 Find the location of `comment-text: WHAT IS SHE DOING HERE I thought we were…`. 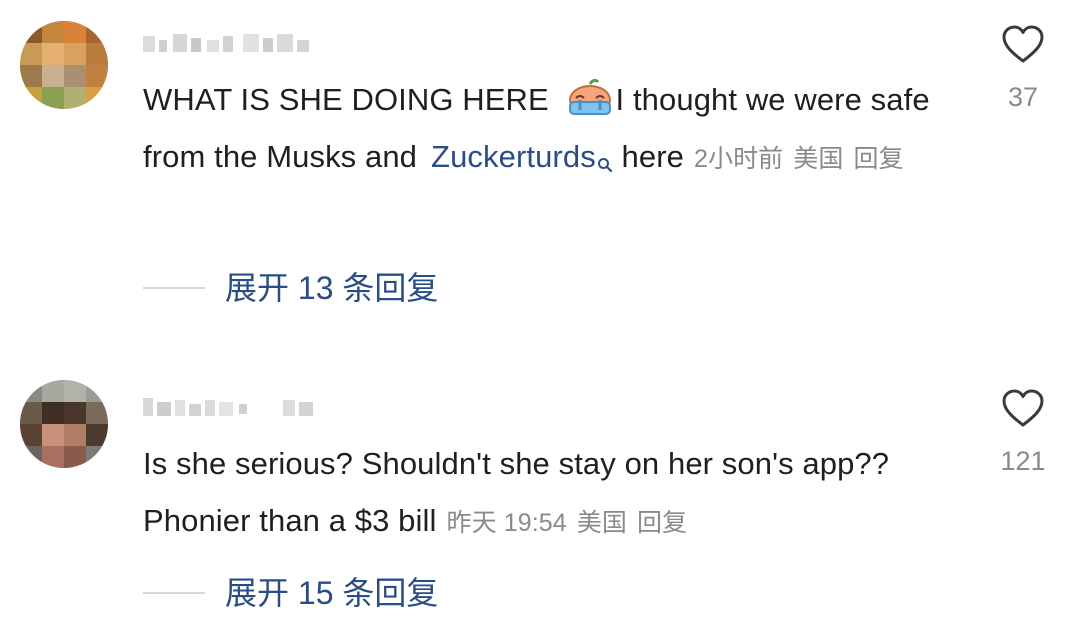

comment-text: WHAT IS SHE DOING HERE I thought we were… is located at coordinates (543, 131).